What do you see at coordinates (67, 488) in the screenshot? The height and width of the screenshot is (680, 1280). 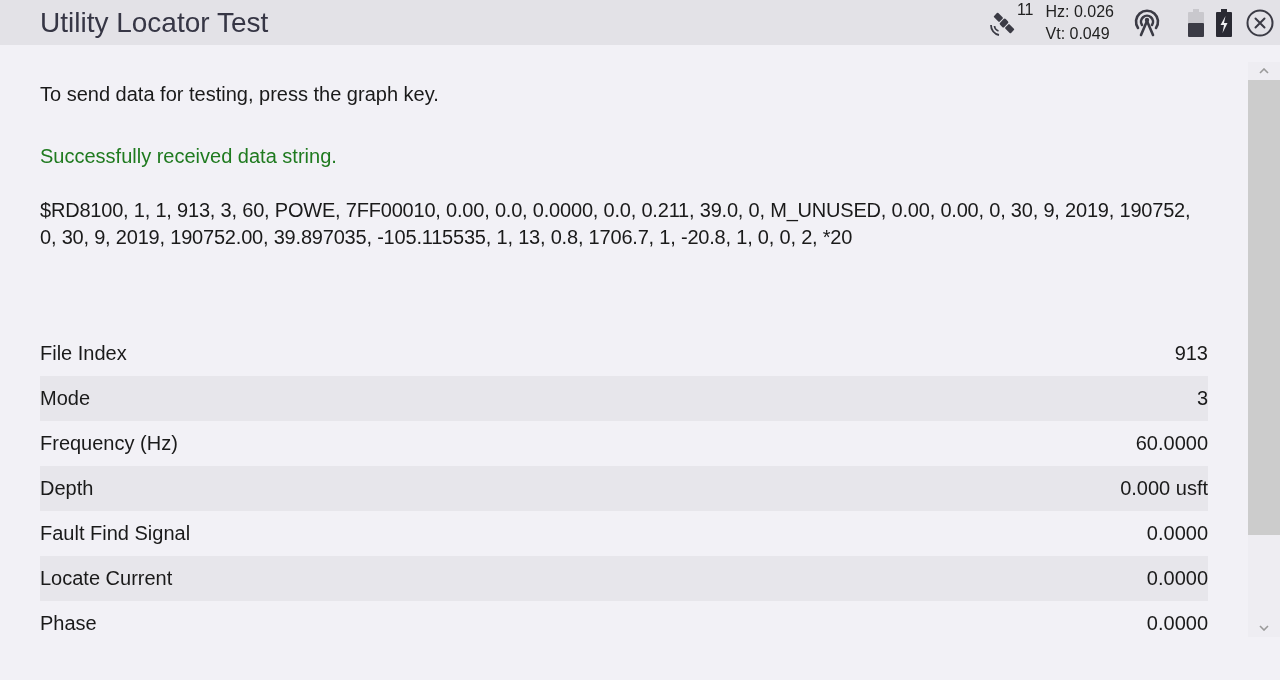 I see `field-label: Depth` at bounding box center [67, 488].